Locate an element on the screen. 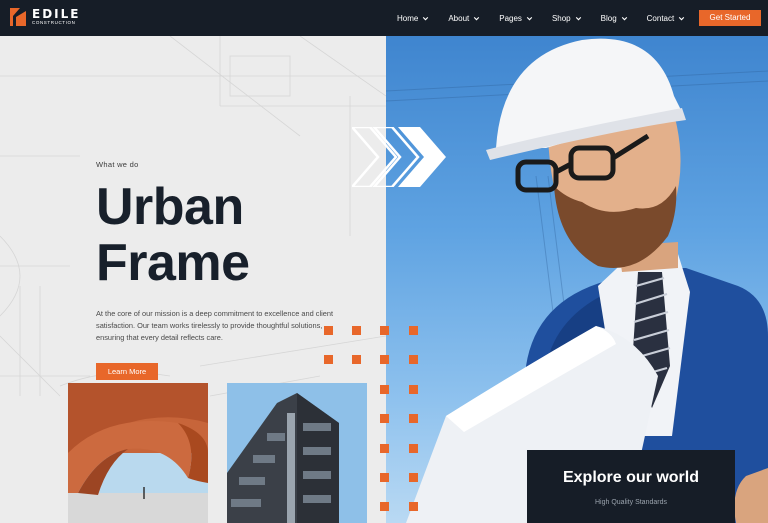  hero-eyebrow: What we do is located at coordinates (117, 164).